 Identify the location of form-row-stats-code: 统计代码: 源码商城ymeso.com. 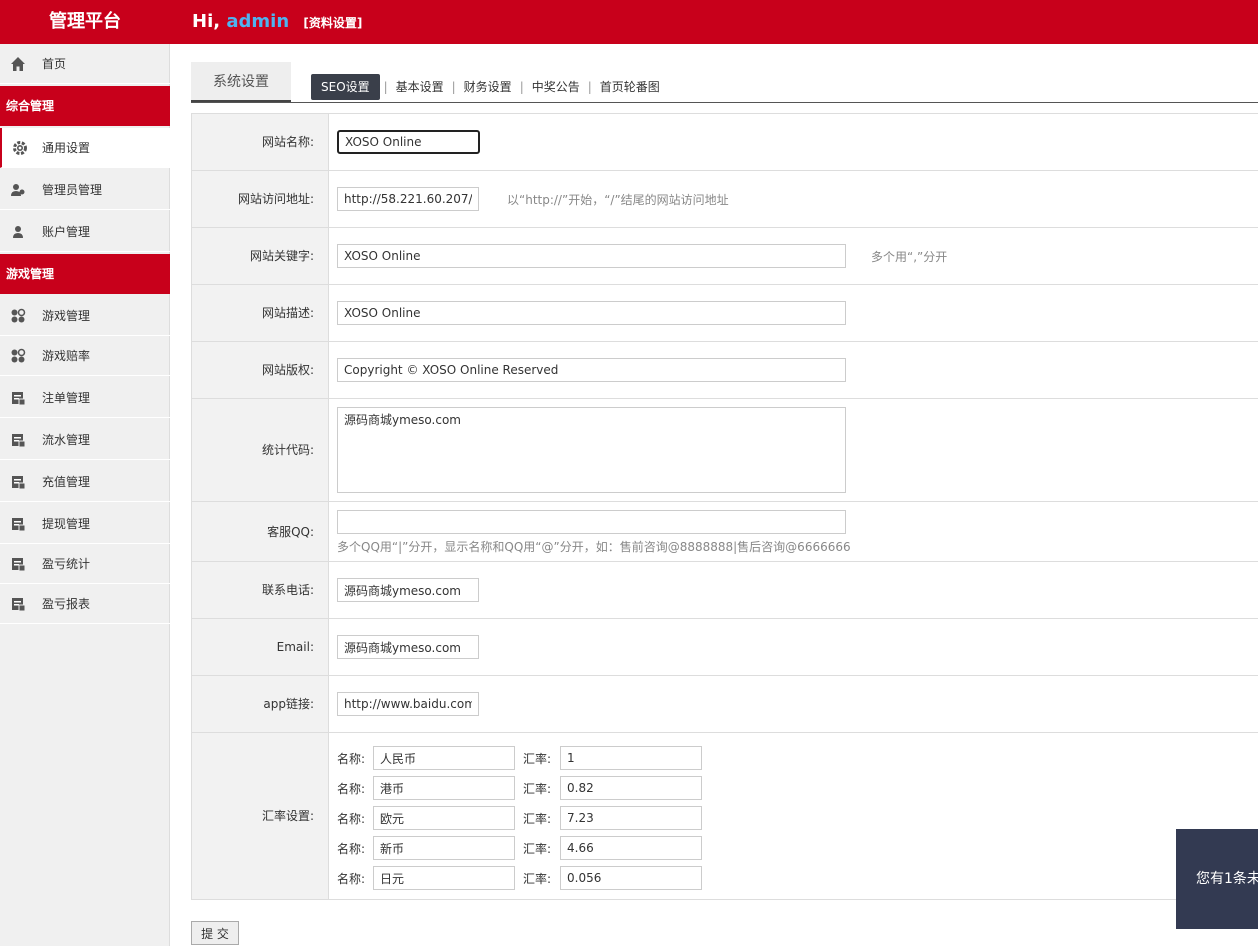
(724, 450).